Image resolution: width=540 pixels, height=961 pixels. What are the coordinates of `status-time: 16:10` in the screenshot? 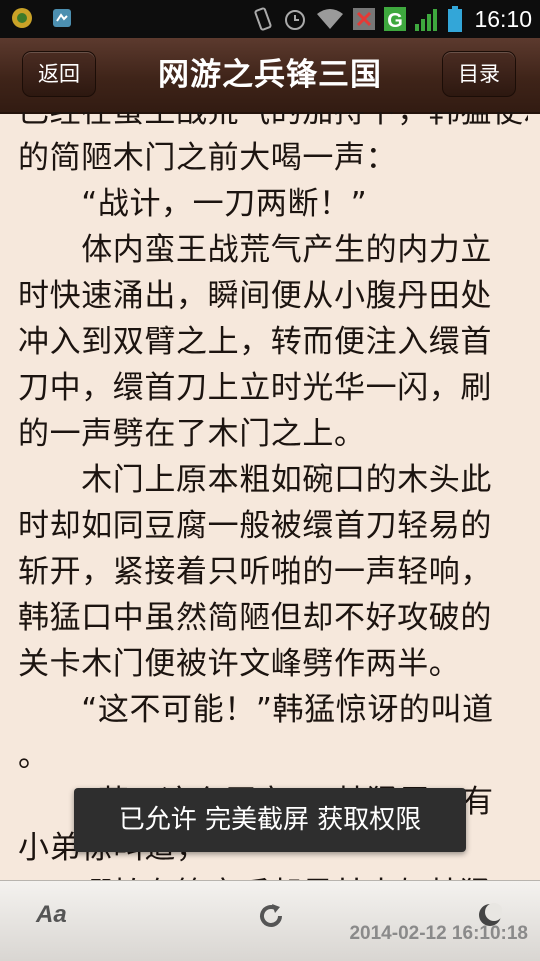 It's located at (503, 19).